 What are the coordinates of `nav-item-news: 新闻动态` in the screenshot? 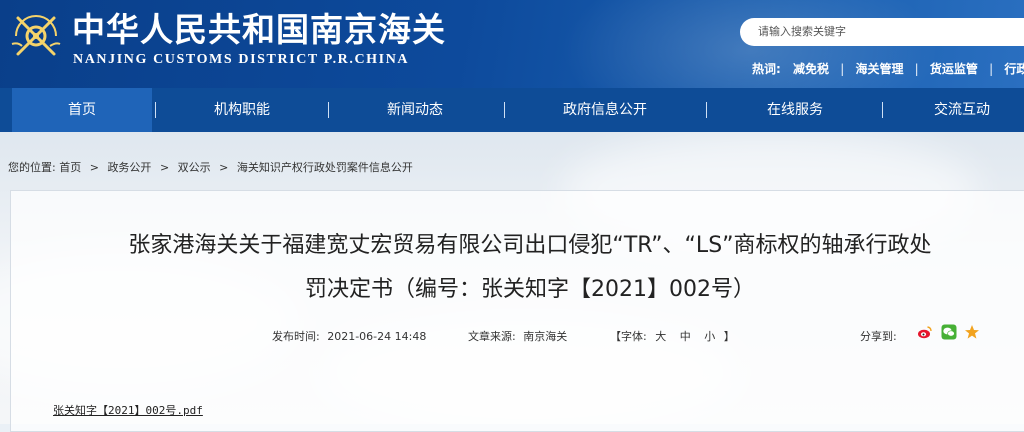 It's located at (415, 110).